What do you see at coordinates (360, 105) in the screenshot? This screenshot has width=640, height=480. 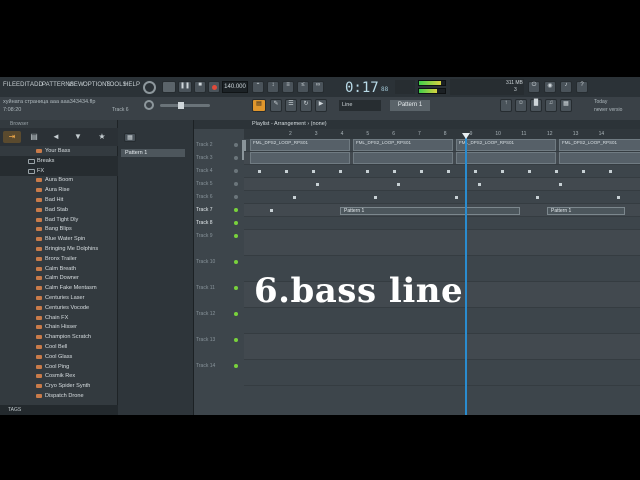 I see `snap-selector: Line` at bounding box center [360, 105].